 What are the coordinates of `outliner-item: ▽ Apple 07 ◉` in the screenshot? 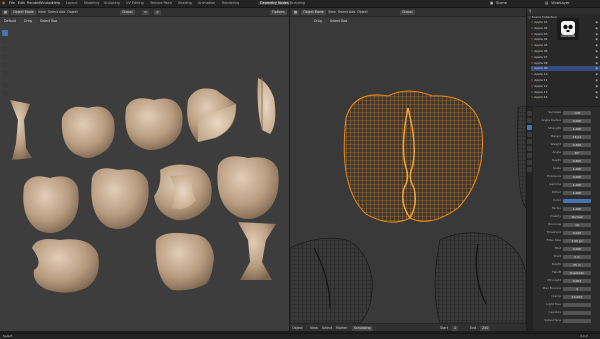 It's located at (565, 57).